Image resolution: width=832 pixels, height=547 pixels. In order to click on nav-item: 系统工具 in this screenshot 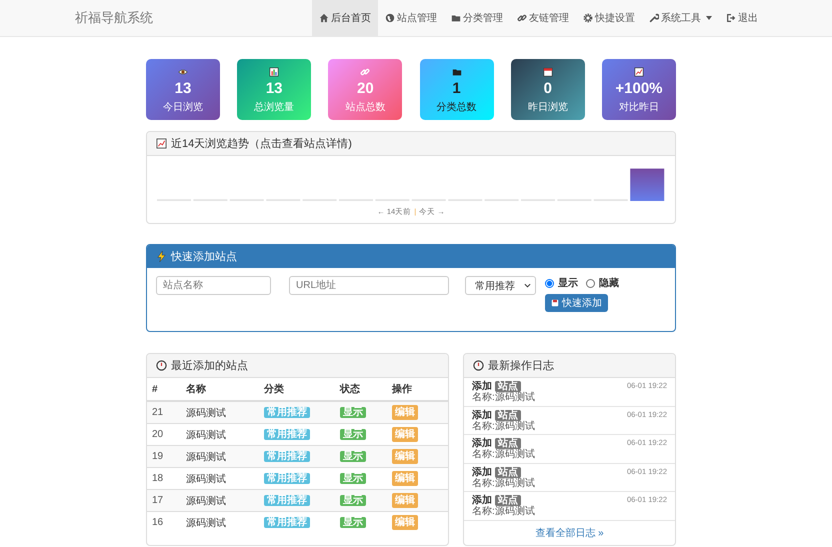, I will do `click(680, 18)`.